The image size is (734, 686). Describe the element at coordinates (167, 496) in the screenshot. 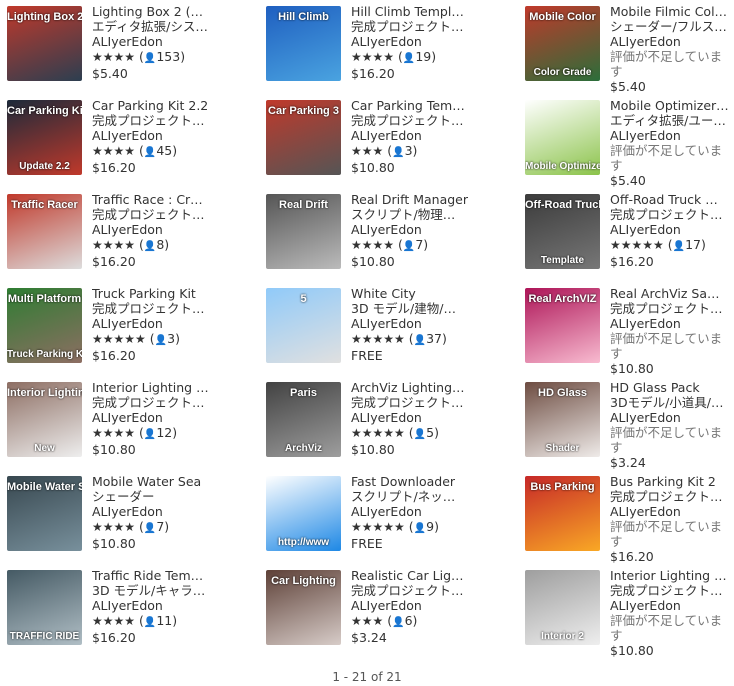

I see `asset-category-link: シェーダー` at that location.